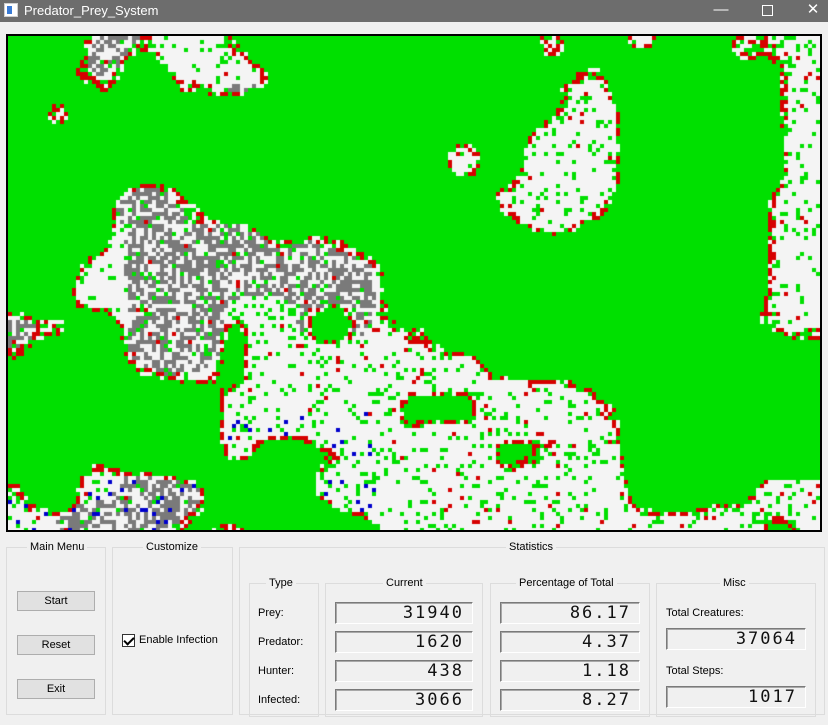 The width and height of the screenshot is (828, 725). I want to click on predator-label: Predator:, so click(281, 642).